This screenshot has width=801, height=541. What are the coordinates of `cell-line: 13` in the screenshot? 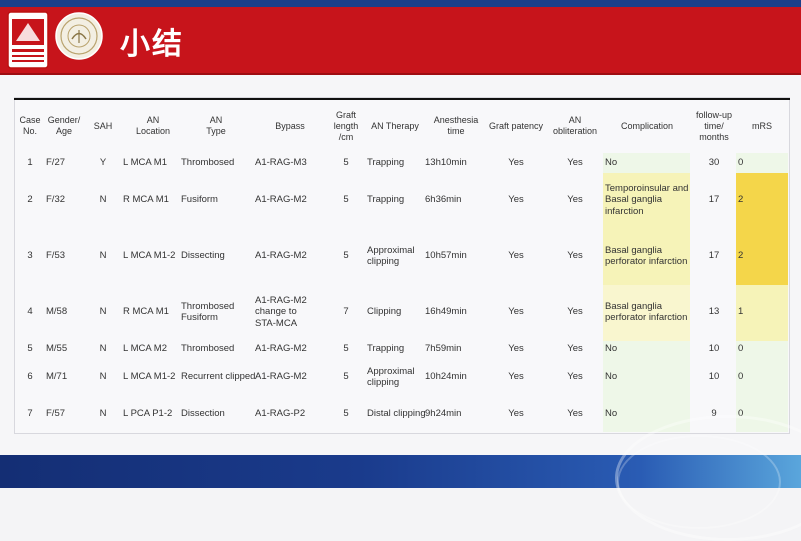 It's located at (714, 312).